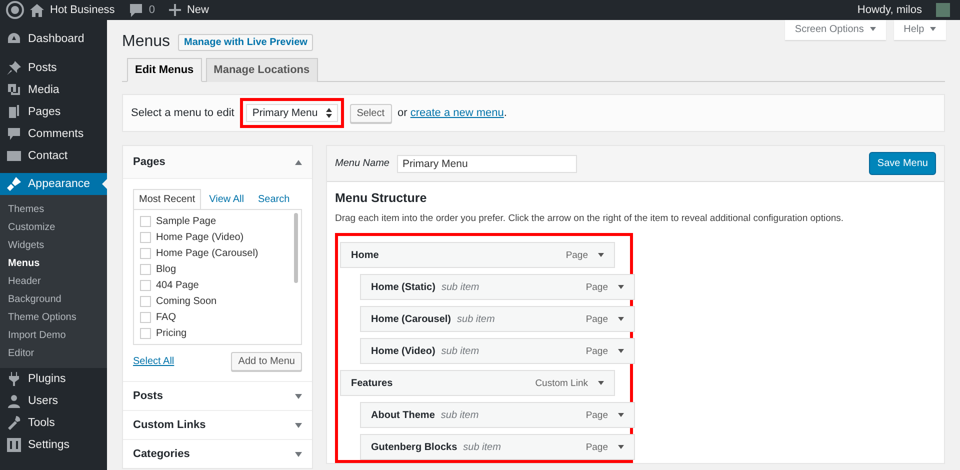 The image size is (960, 470). Describe the element at coordinates (153, 361) in the screenshot. I see `select-all-link: Select All` at that location.